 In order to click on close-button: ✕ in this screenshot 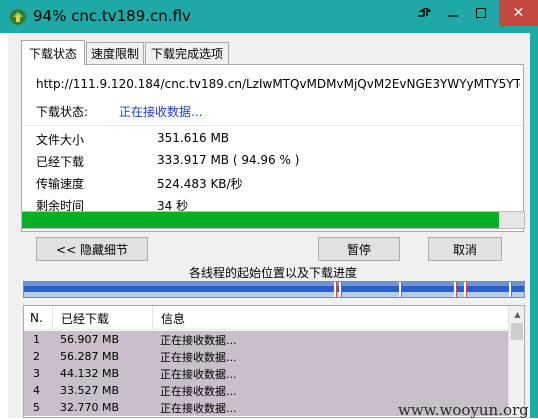, I will do `click(518, 13)`.